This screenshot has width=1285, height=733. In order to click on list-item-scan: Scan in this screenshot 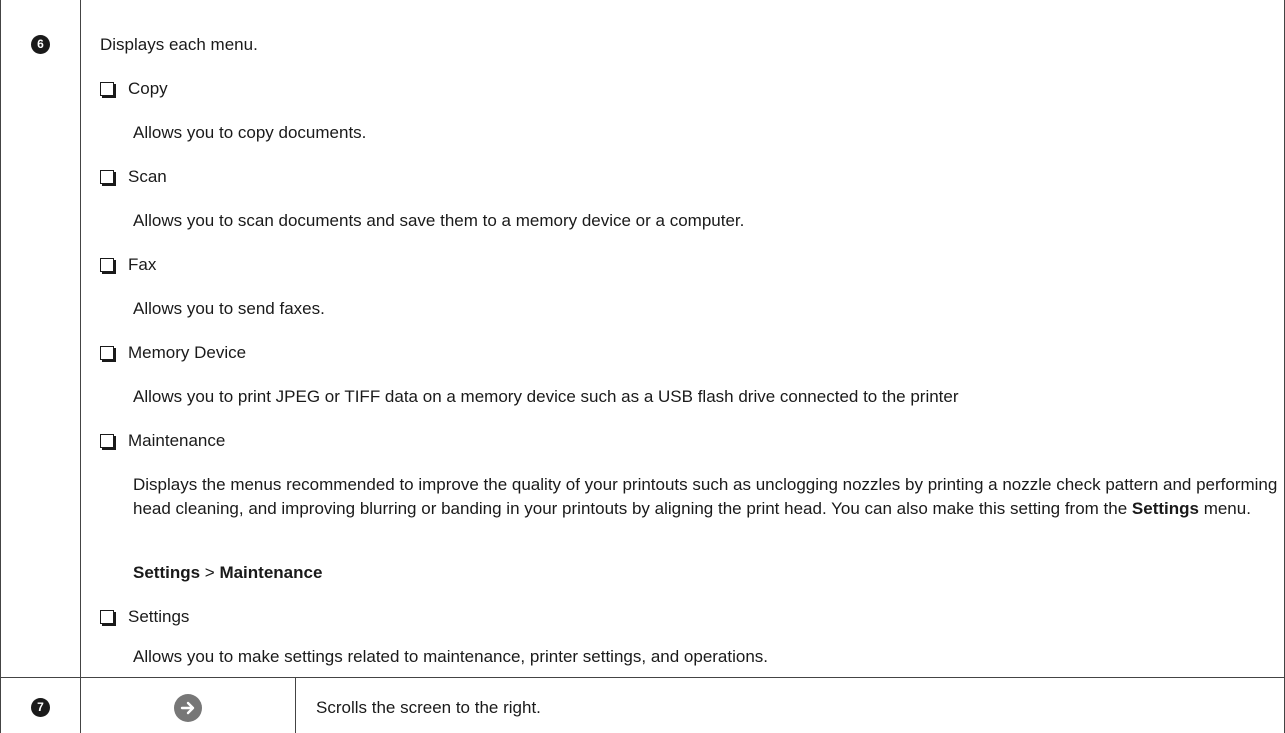, I will do `click(133, 177)`.